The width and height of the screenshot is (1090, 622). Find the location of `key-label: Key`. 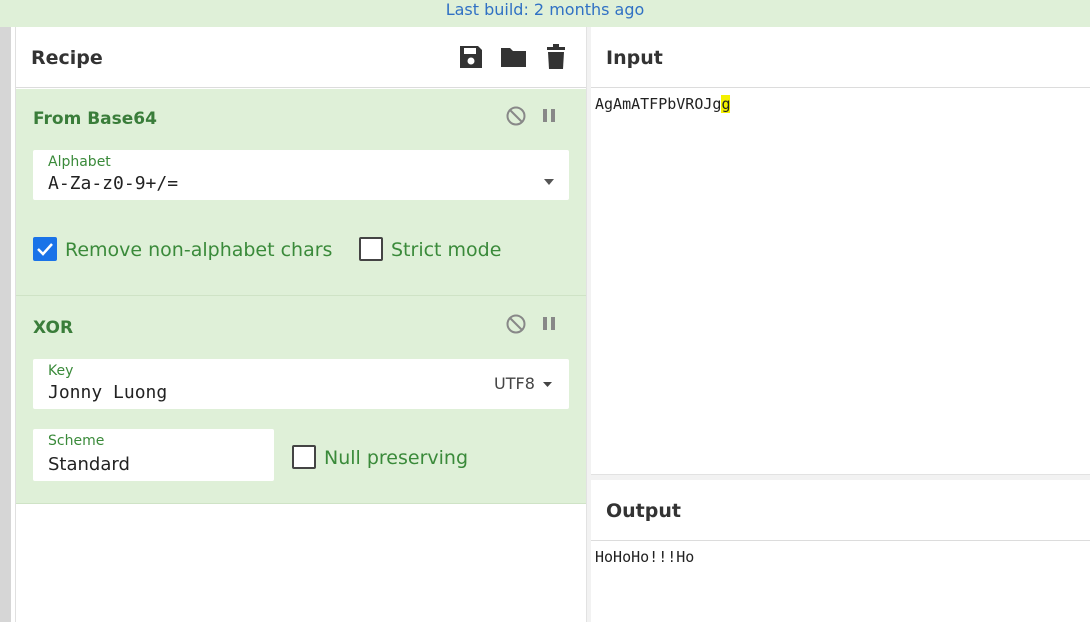

key-label: Key is located at coordinates (61, 371).